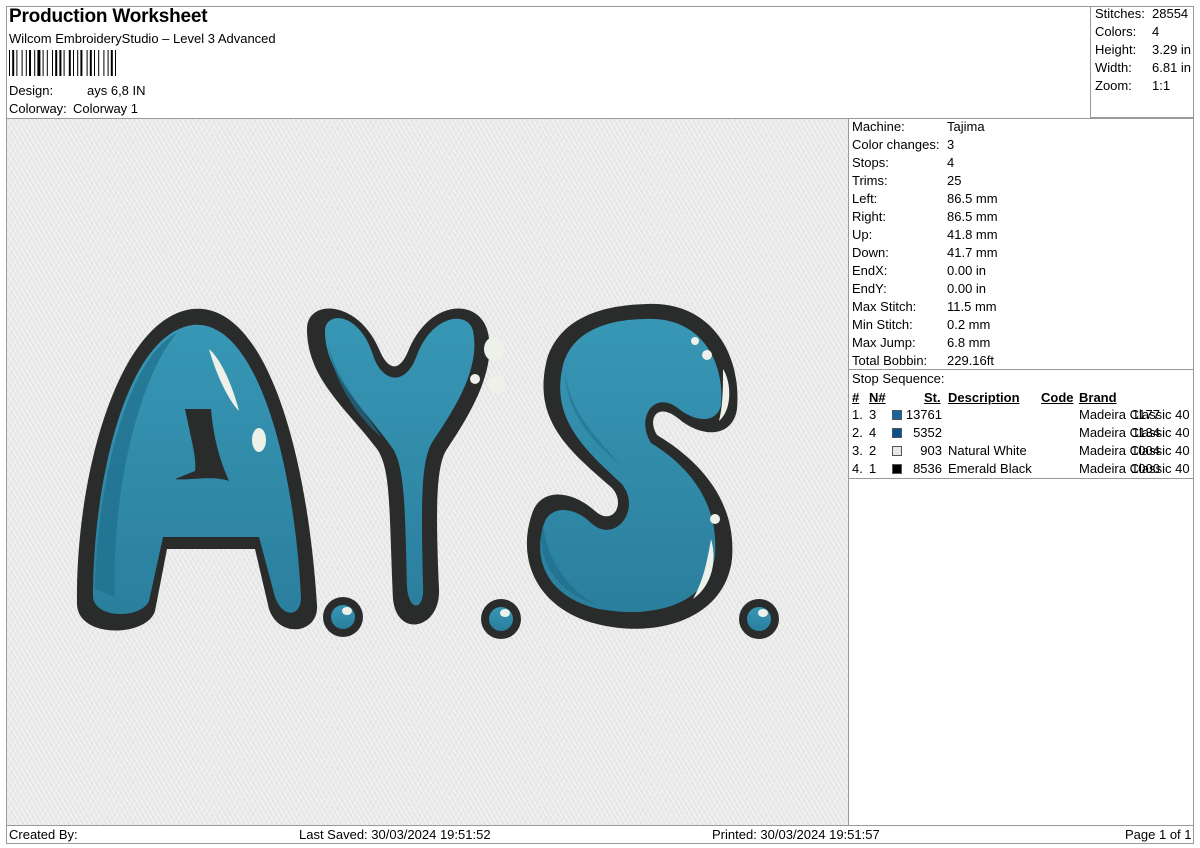 Image resolution: width=1200 pixels, height=848 pixels. I want to click on stop-sequence-heading: Stop Sequence:, so click(1022, 380).